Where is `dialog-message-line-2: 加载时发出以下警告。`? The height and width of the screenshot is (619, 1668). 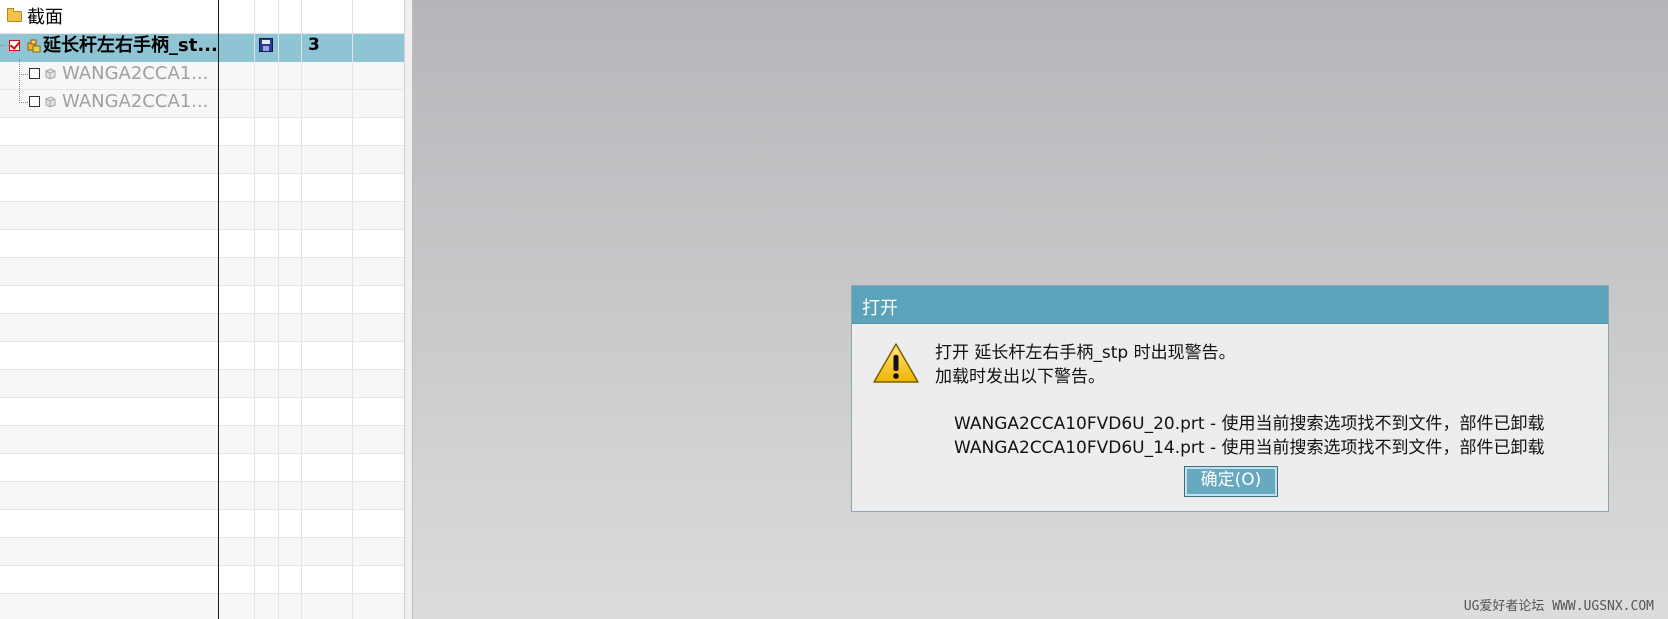 dialog-message-line-2: 加载时发出以下警告。 is located at coordinates (1020, 377).